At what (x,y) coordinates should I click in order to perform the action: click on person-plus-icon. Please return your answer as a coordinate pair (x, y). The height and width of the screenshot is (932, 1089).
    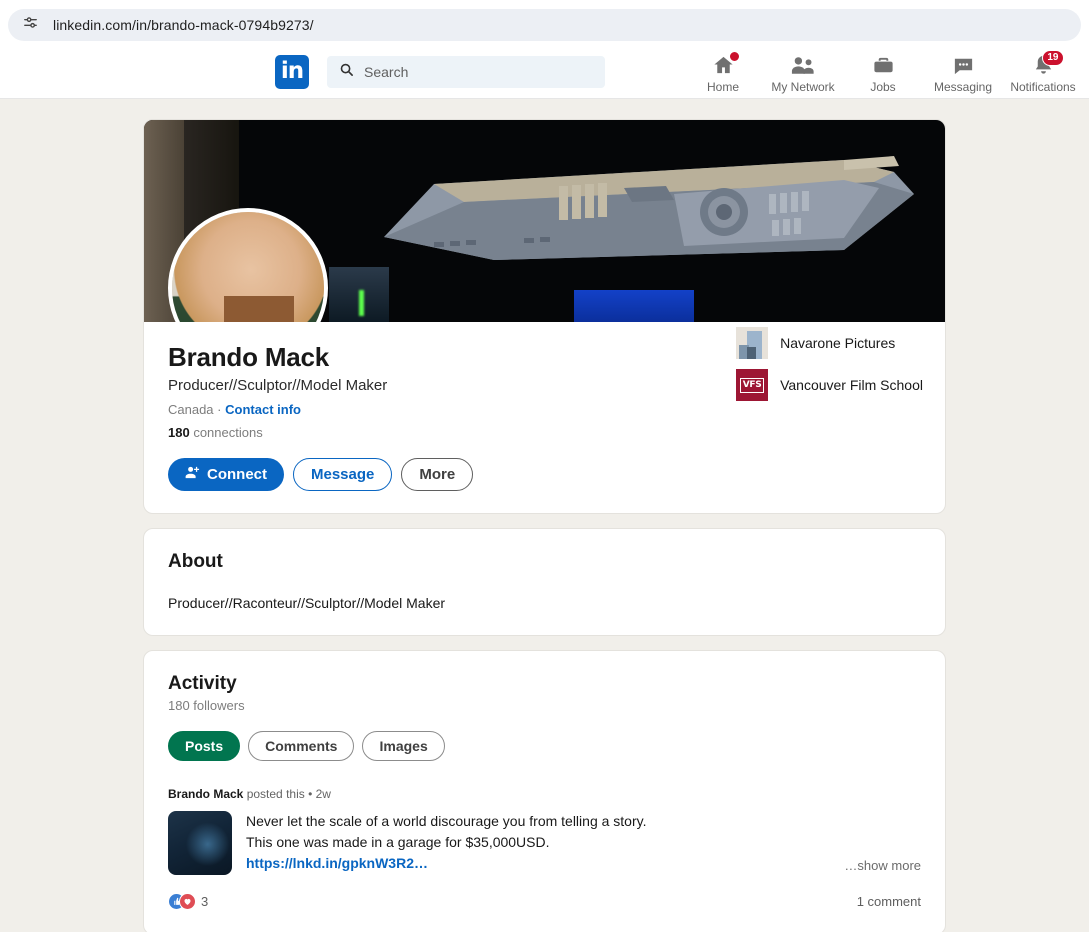
    Looking at the image, I should click on (192, 474).